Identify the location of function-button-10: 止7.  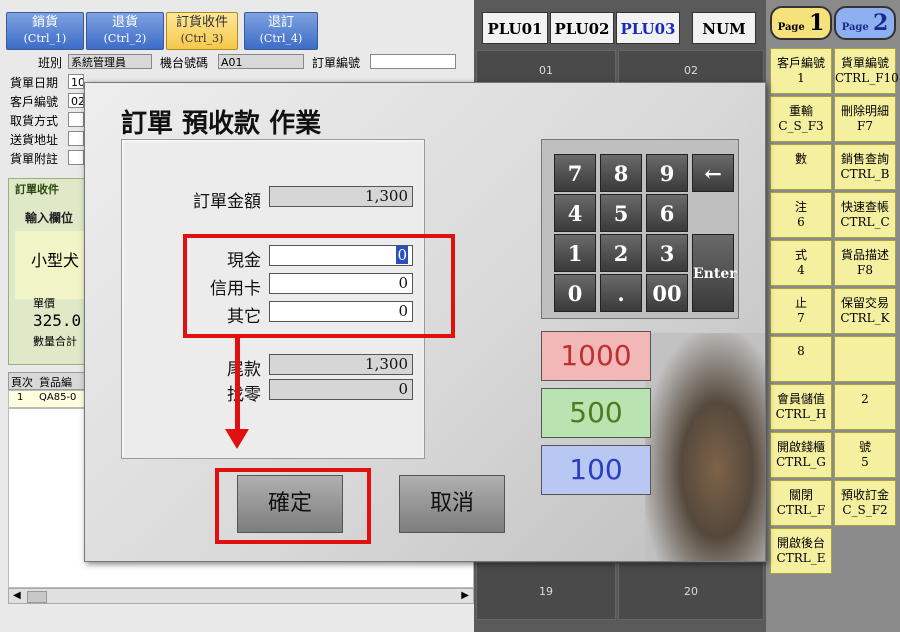
(801, 311).